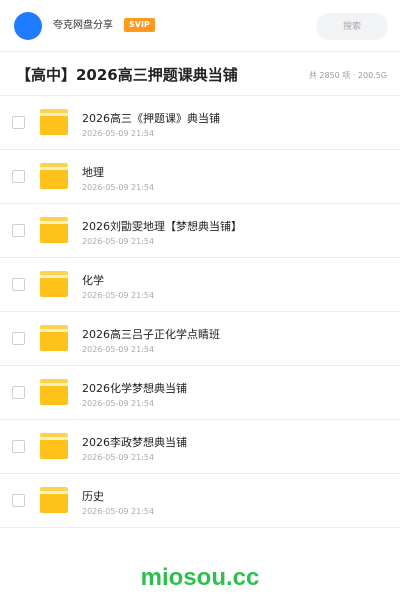 Image resolution: width=400 pixels, height=600 pixels. I want to click on app-name: 夸克网盘分享, so click(83, 25).